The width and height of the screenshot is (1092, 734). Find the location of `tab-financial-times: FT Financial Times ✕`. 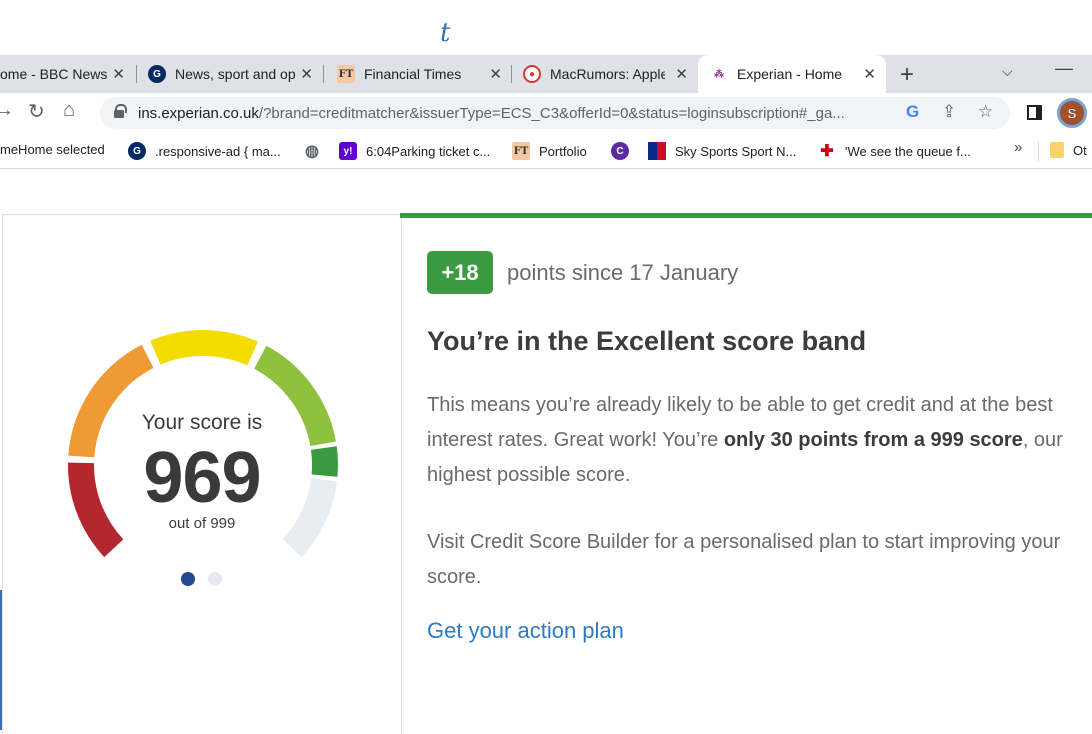

tab-financial-times: FT Financial Times ✕ is located at coordinates (424, 74).